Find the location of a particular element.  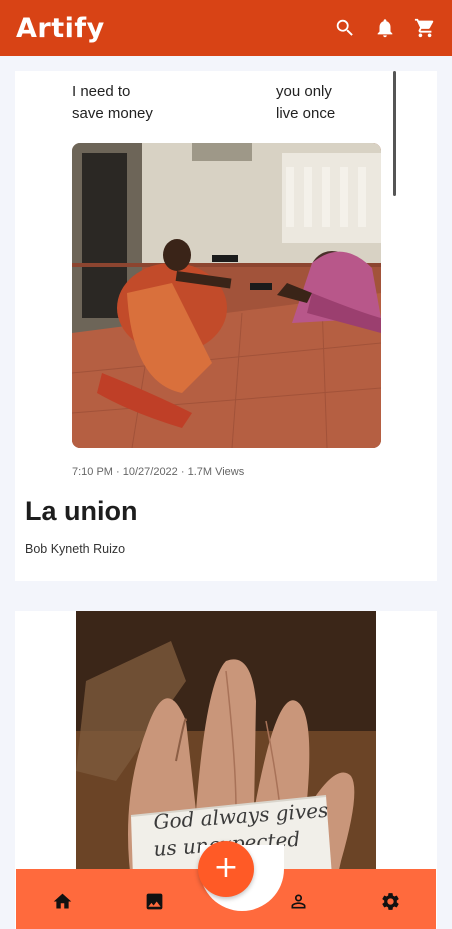

image-caption-right: you only live once is located at coordinates (306, 102).